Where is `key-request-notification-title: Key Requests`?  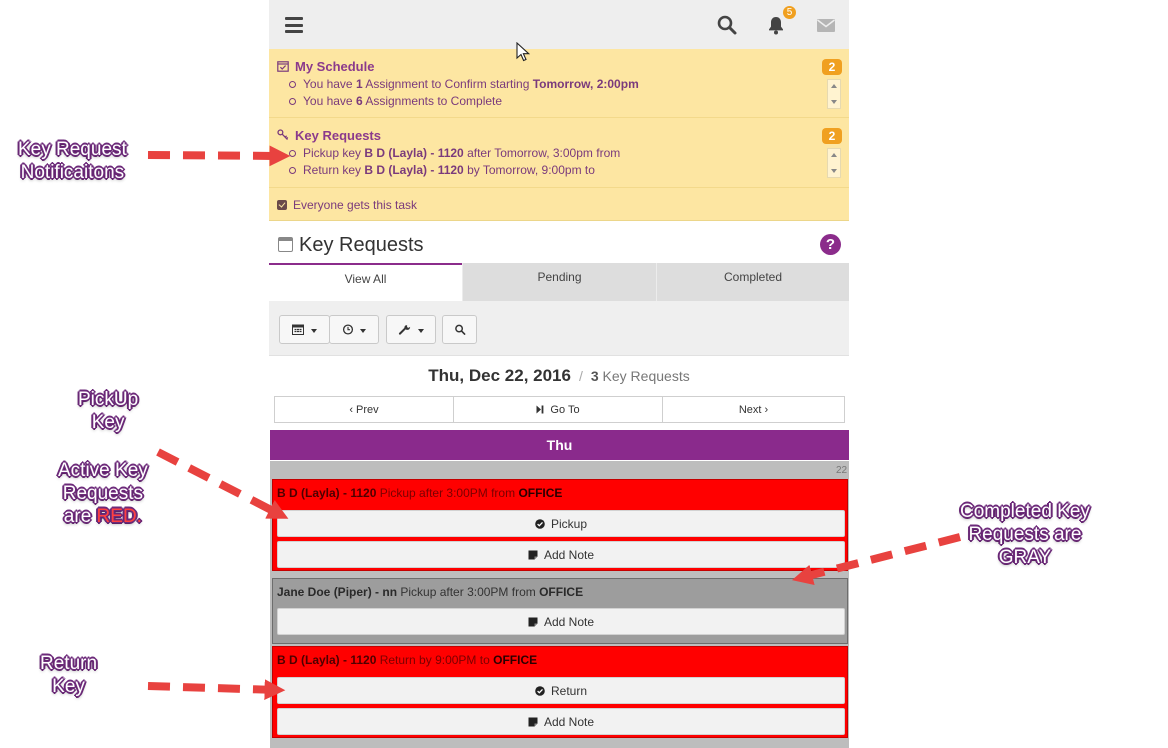
key-request-notification-title: Key Requests is located at coordinates (329, 135).